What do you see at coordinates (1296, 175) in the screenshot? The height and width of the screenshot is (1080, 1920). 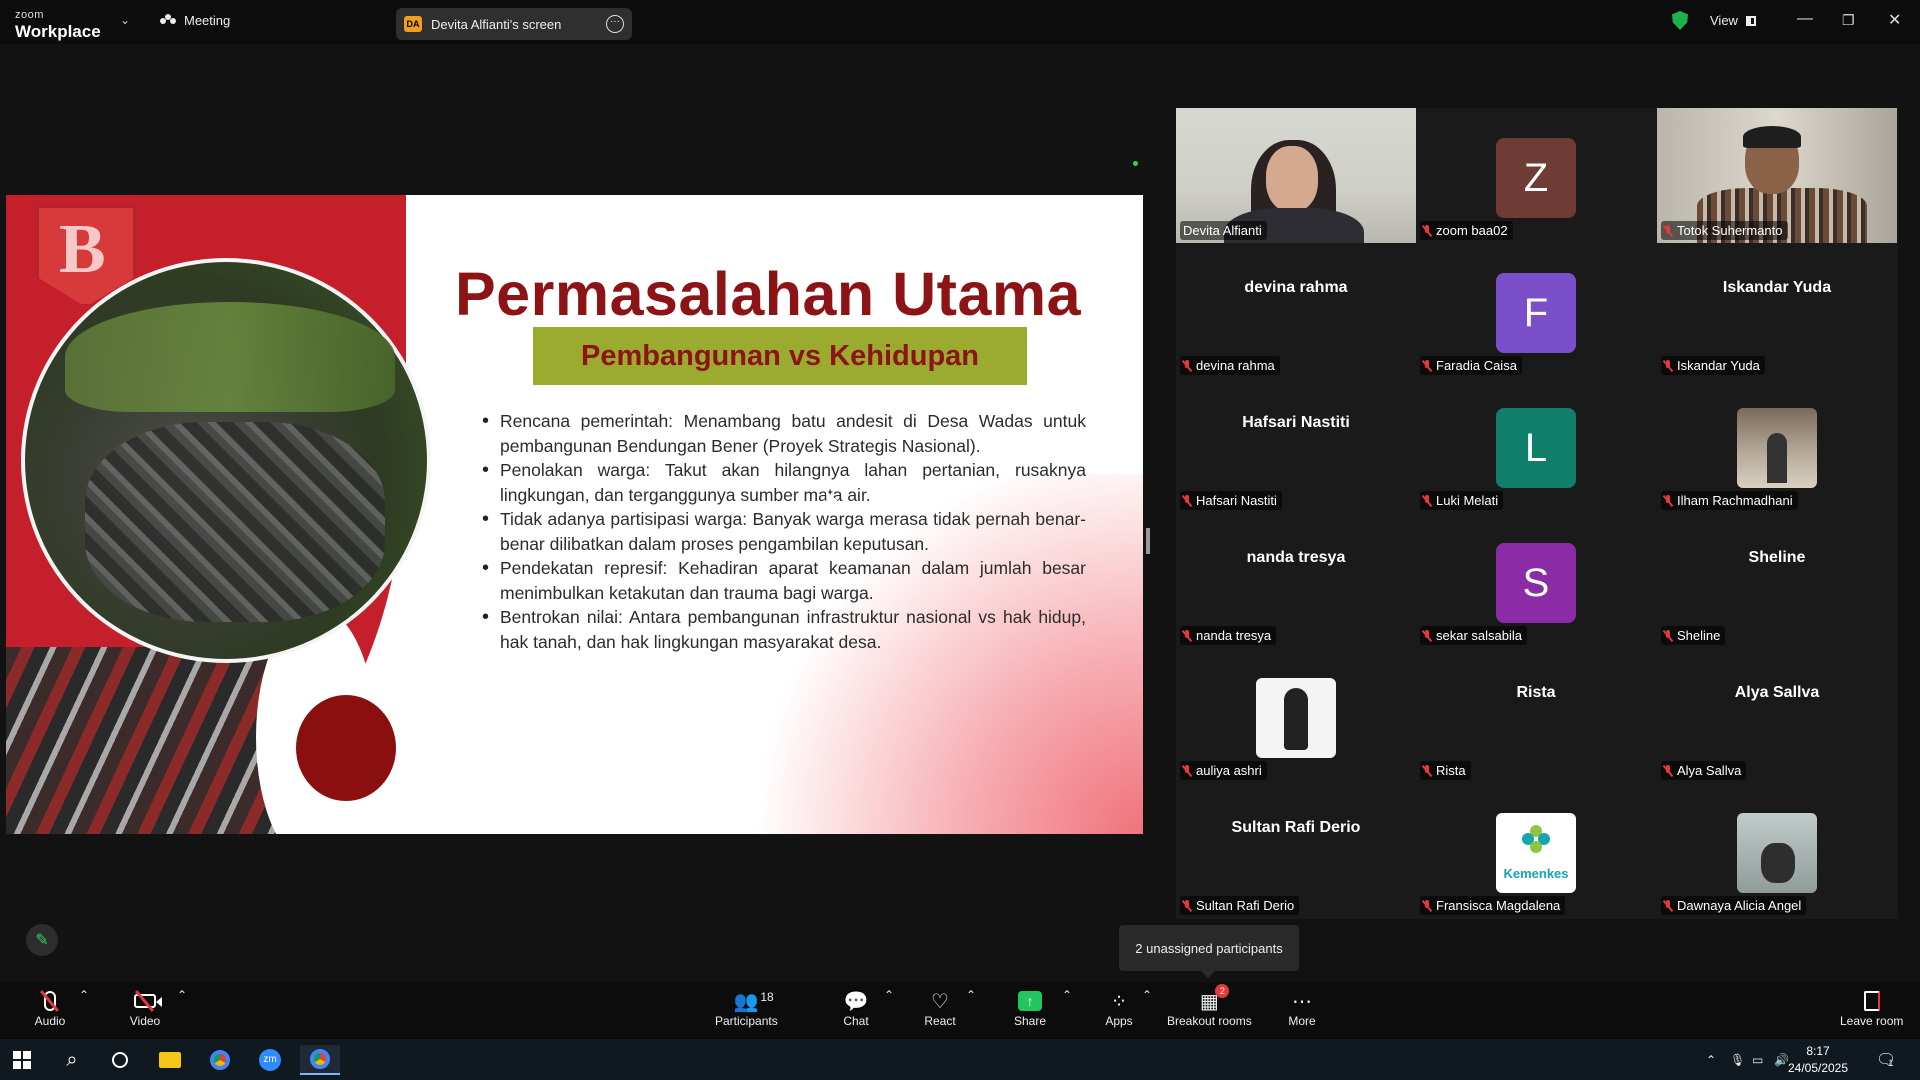 I see `participant-tile: Devita Alfianti` at bounding box center [1296, 175].